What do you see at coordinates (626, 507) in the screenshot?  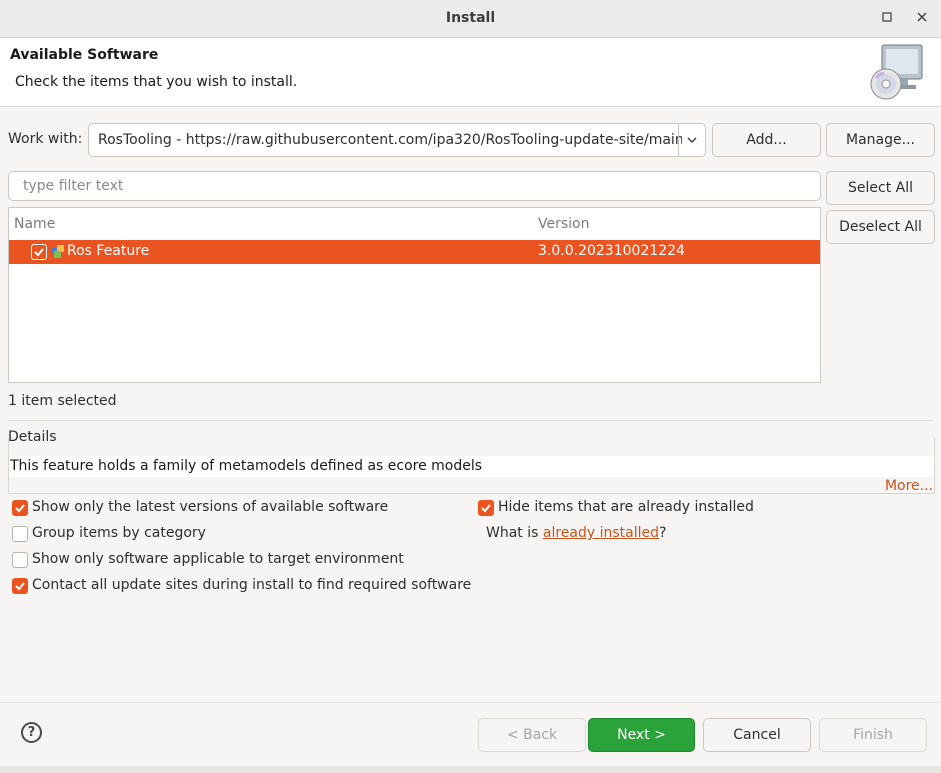 I see `hide-installed-label: Hide items that are already installed` at bounding box center [626, 507].